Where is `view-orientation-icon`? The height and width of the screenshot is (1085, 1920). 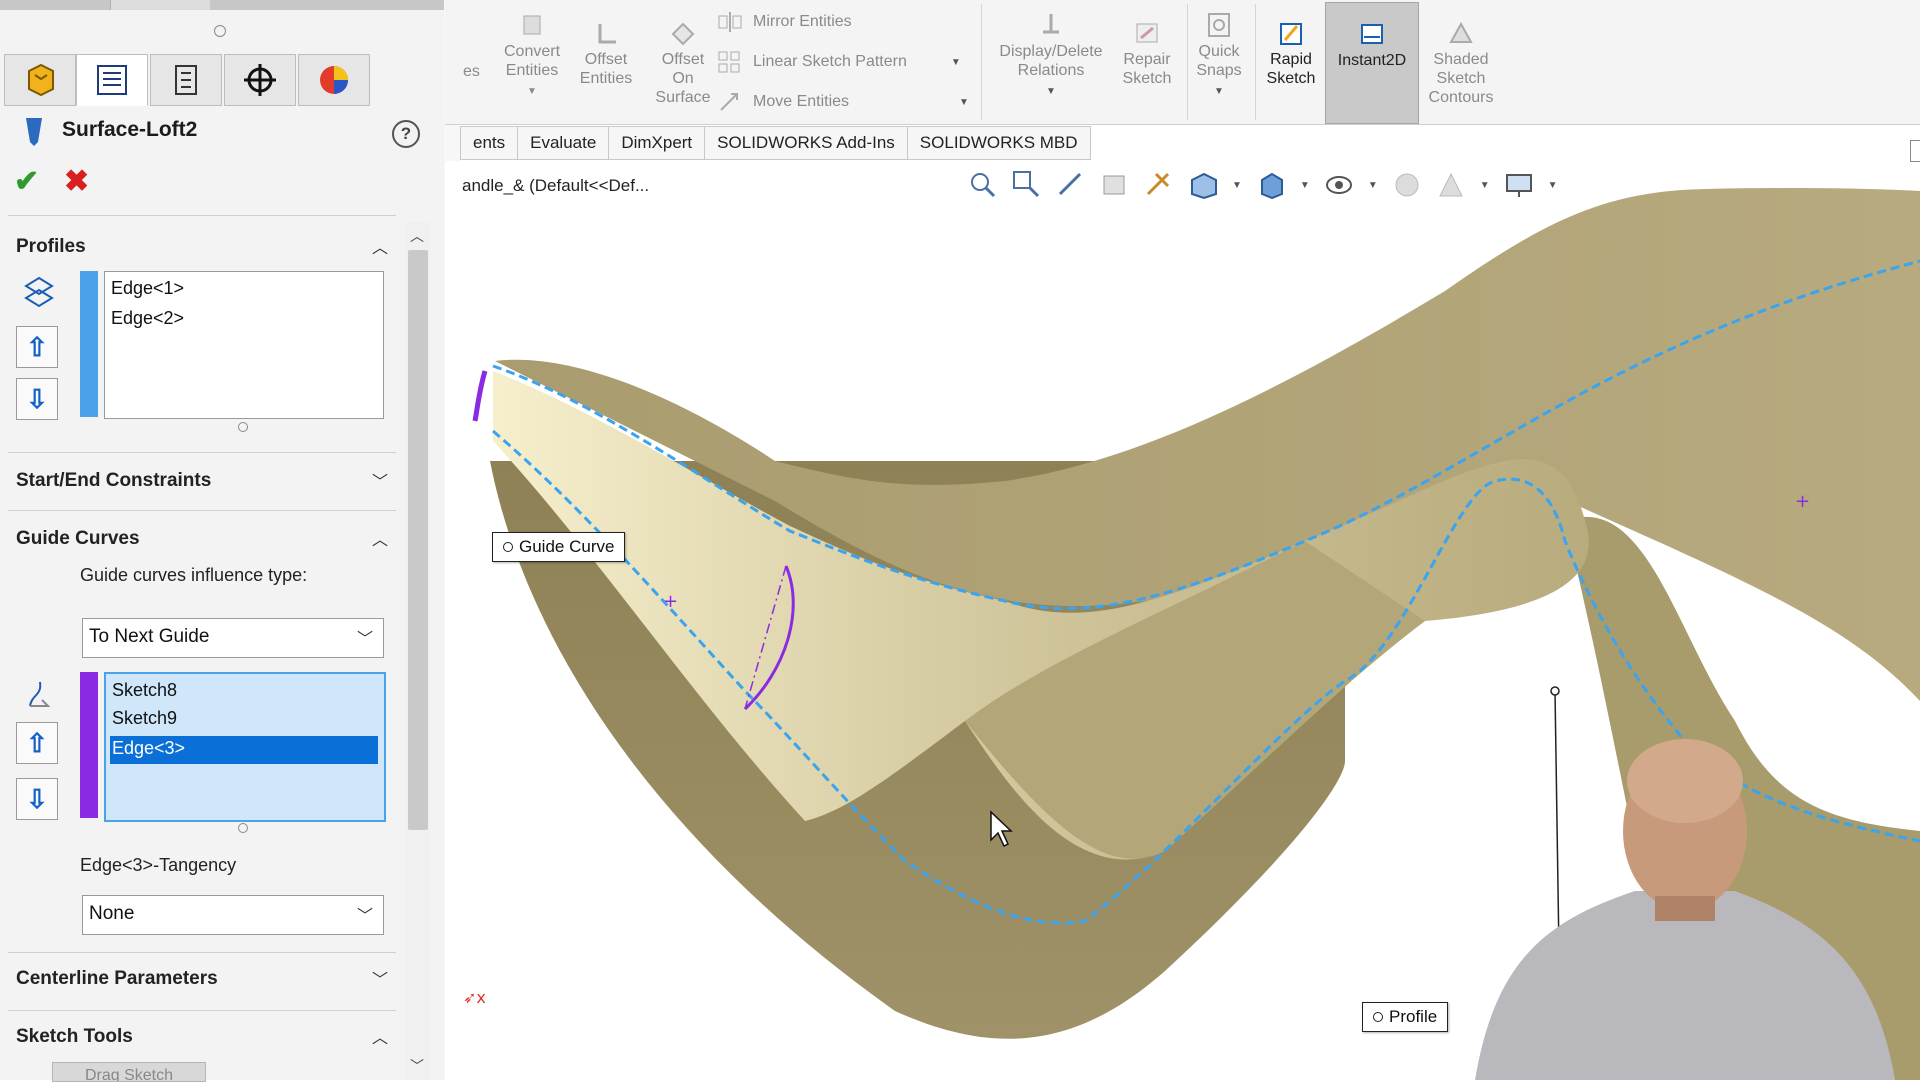 view-orientation-icon is located at coordinates (1203, 185).